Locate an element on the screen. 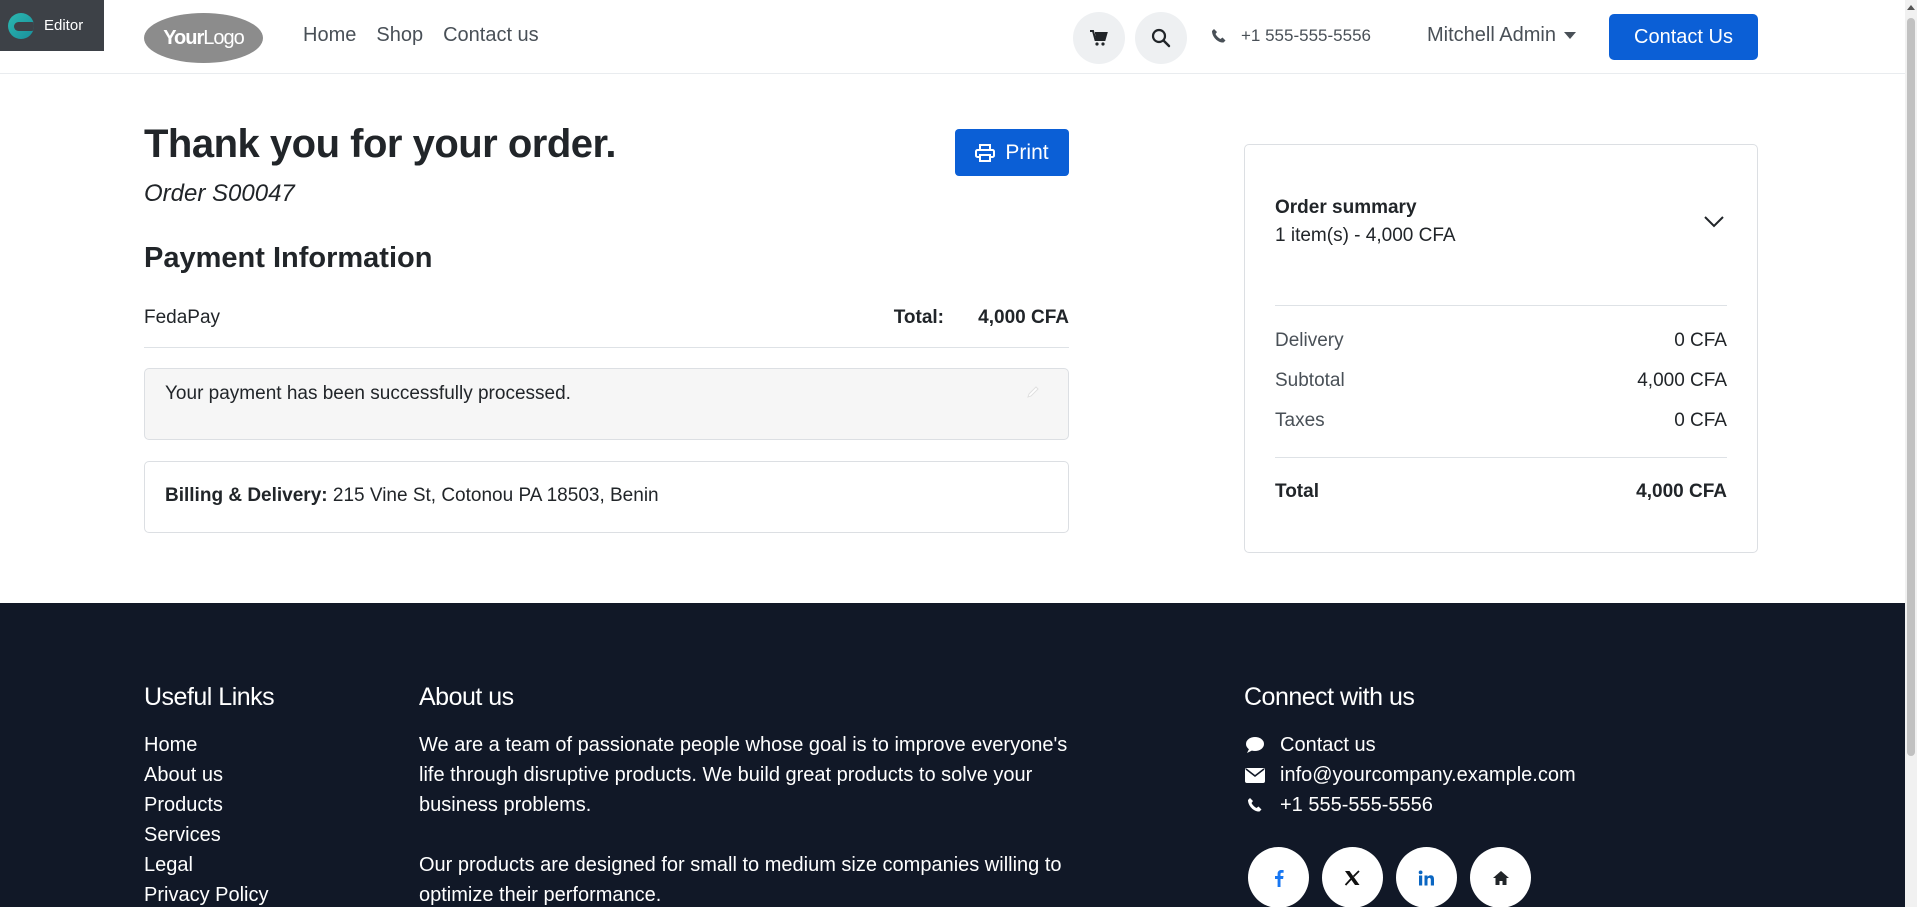 The image size is (1917, 907). facebook-link is located at coordinates (1278, 877).